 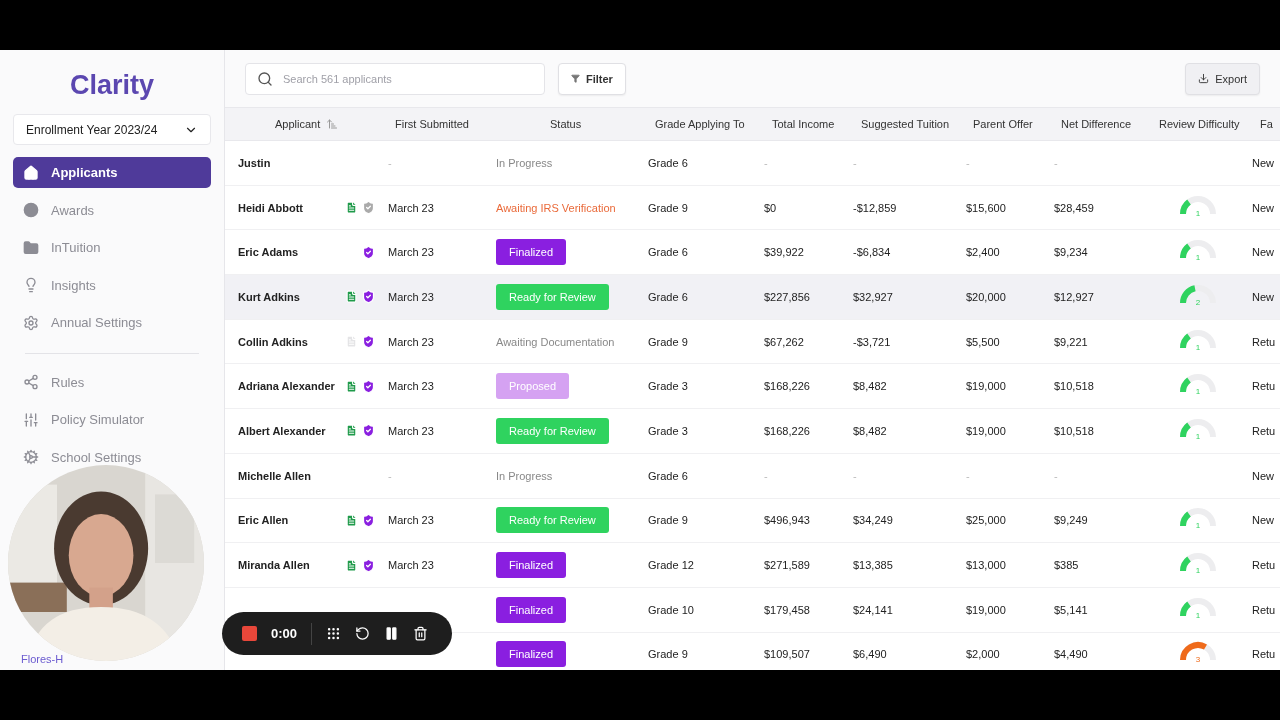 What do you see at coordinates (31, 382) in the screenshot?
I see `share-icon` at bounding box center [31, 382].